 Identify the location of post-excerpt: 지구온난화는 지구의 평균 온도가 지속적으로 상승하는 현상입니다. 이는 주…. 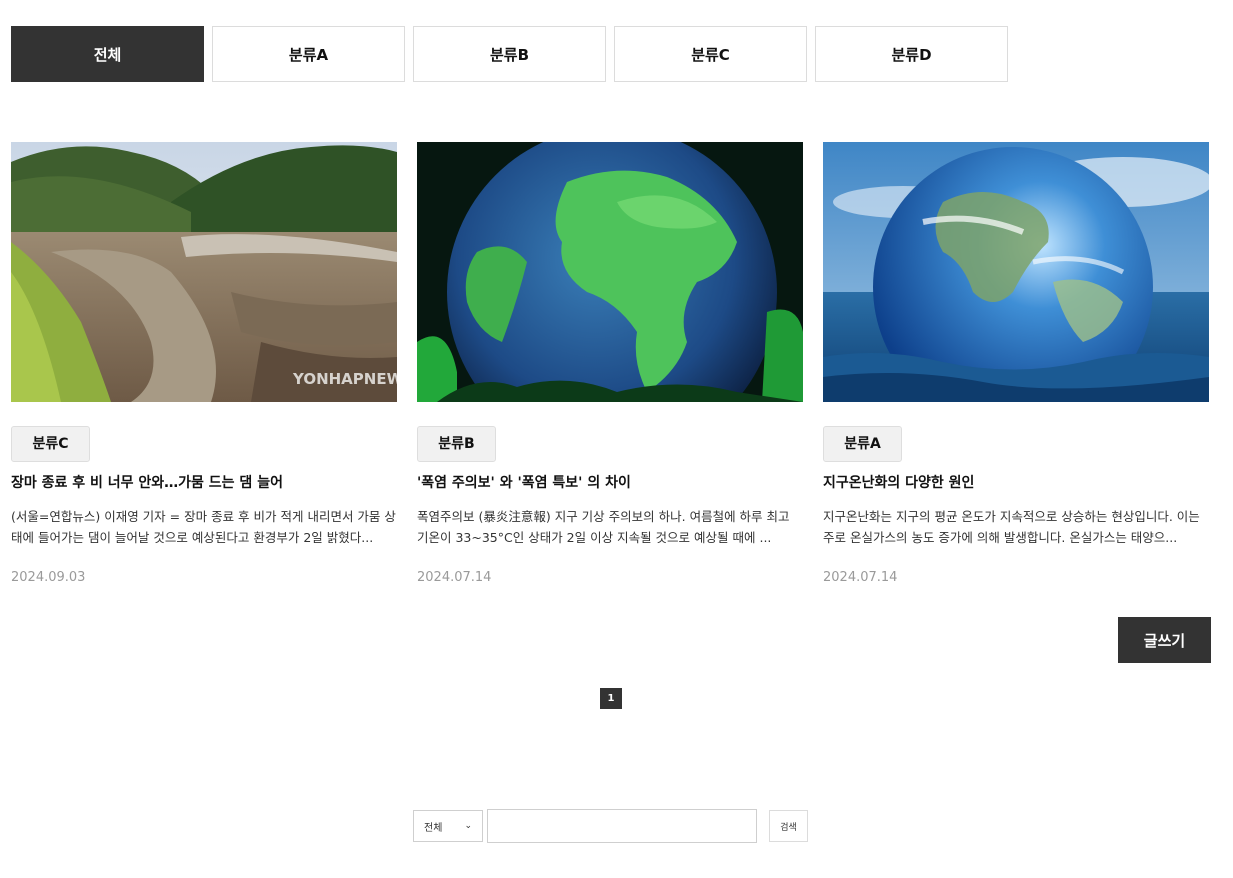
(1011, 527).